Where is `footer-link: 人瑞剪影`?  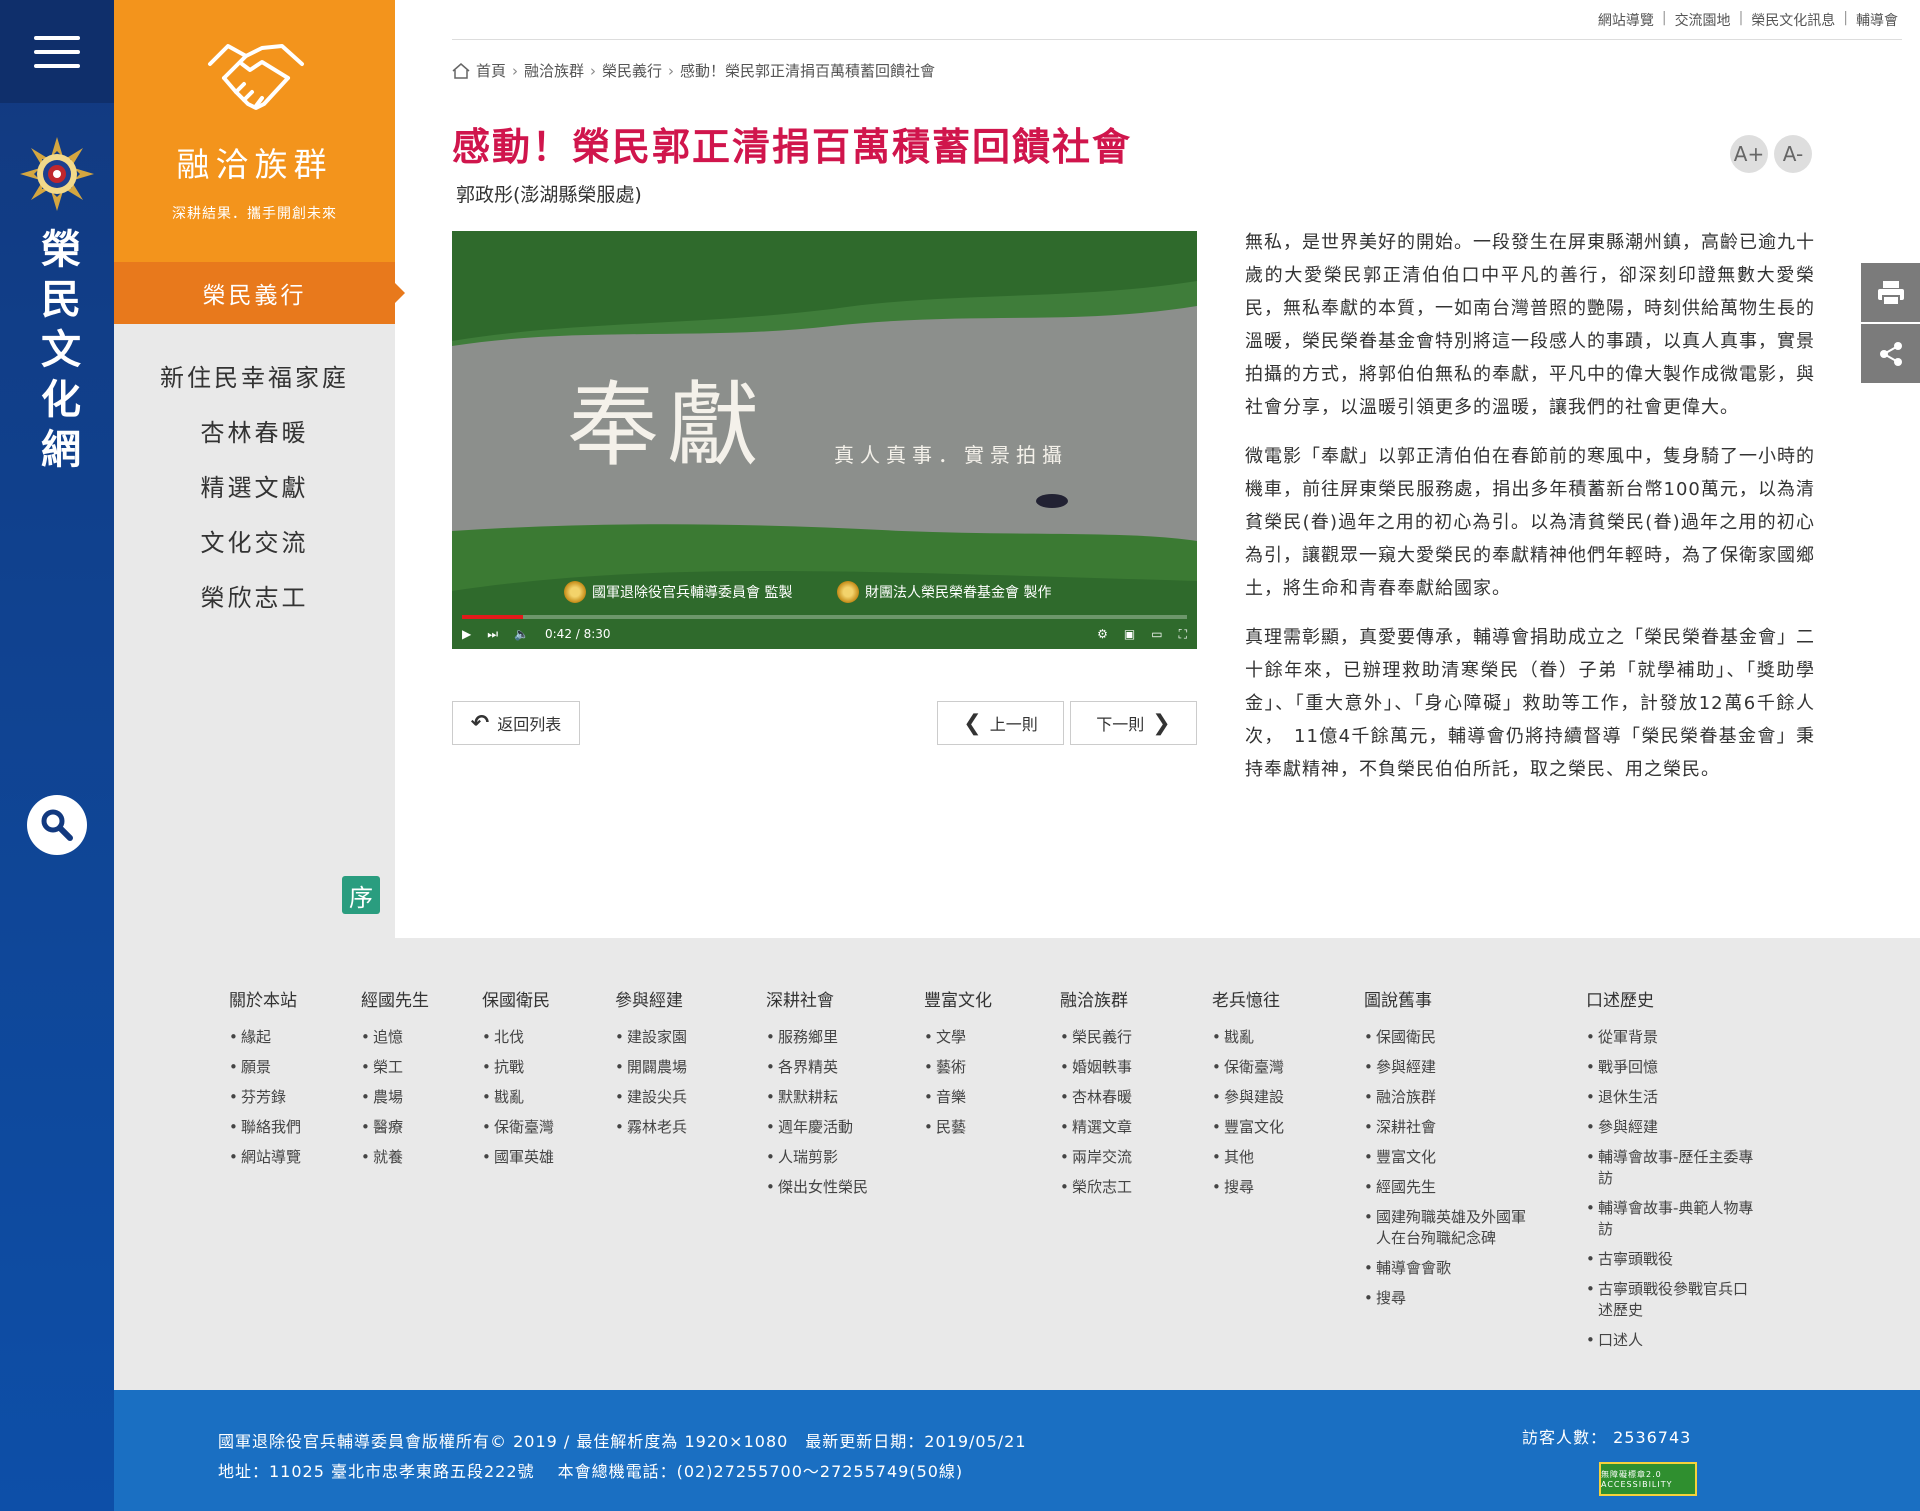
footer-link: 人瑞剪影 is located at coordinates (817, 1157).